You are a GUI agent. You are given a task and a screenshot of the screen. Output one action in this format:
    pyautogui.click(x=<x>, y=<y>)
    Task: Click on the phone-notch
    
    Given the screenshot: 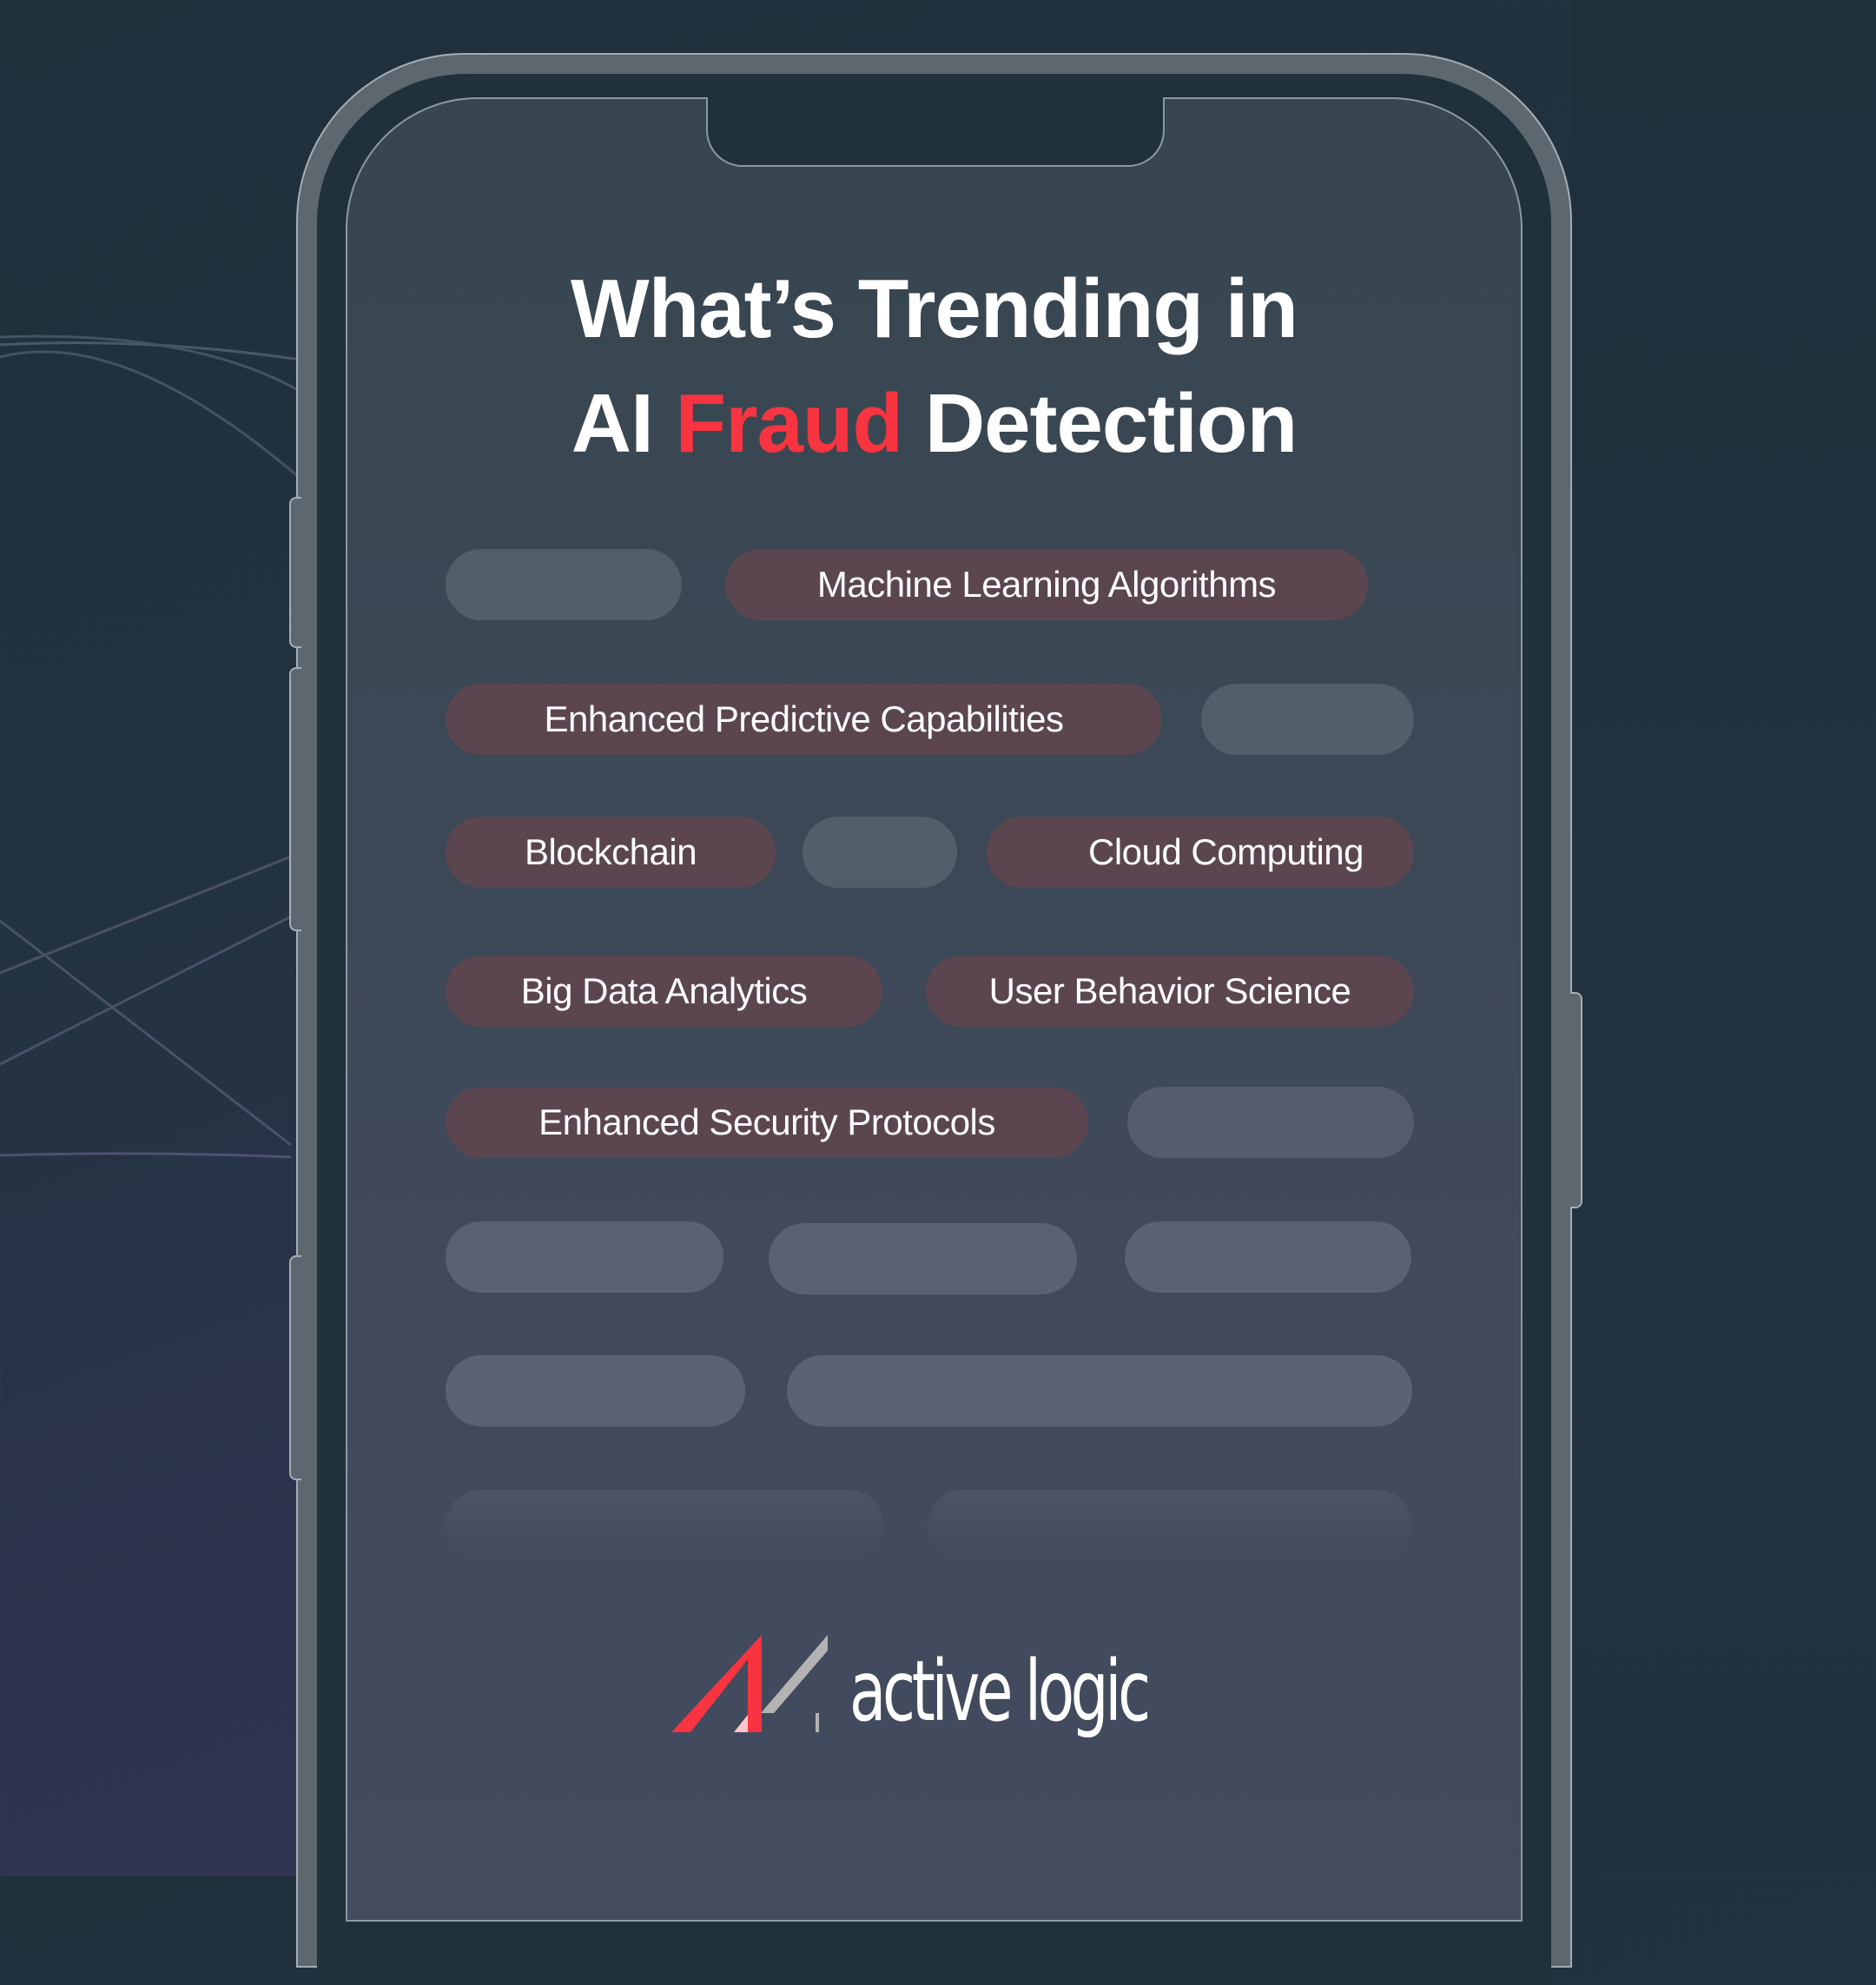 What is the action you would take?
    pyautogui.click(x=935, y=132)
    